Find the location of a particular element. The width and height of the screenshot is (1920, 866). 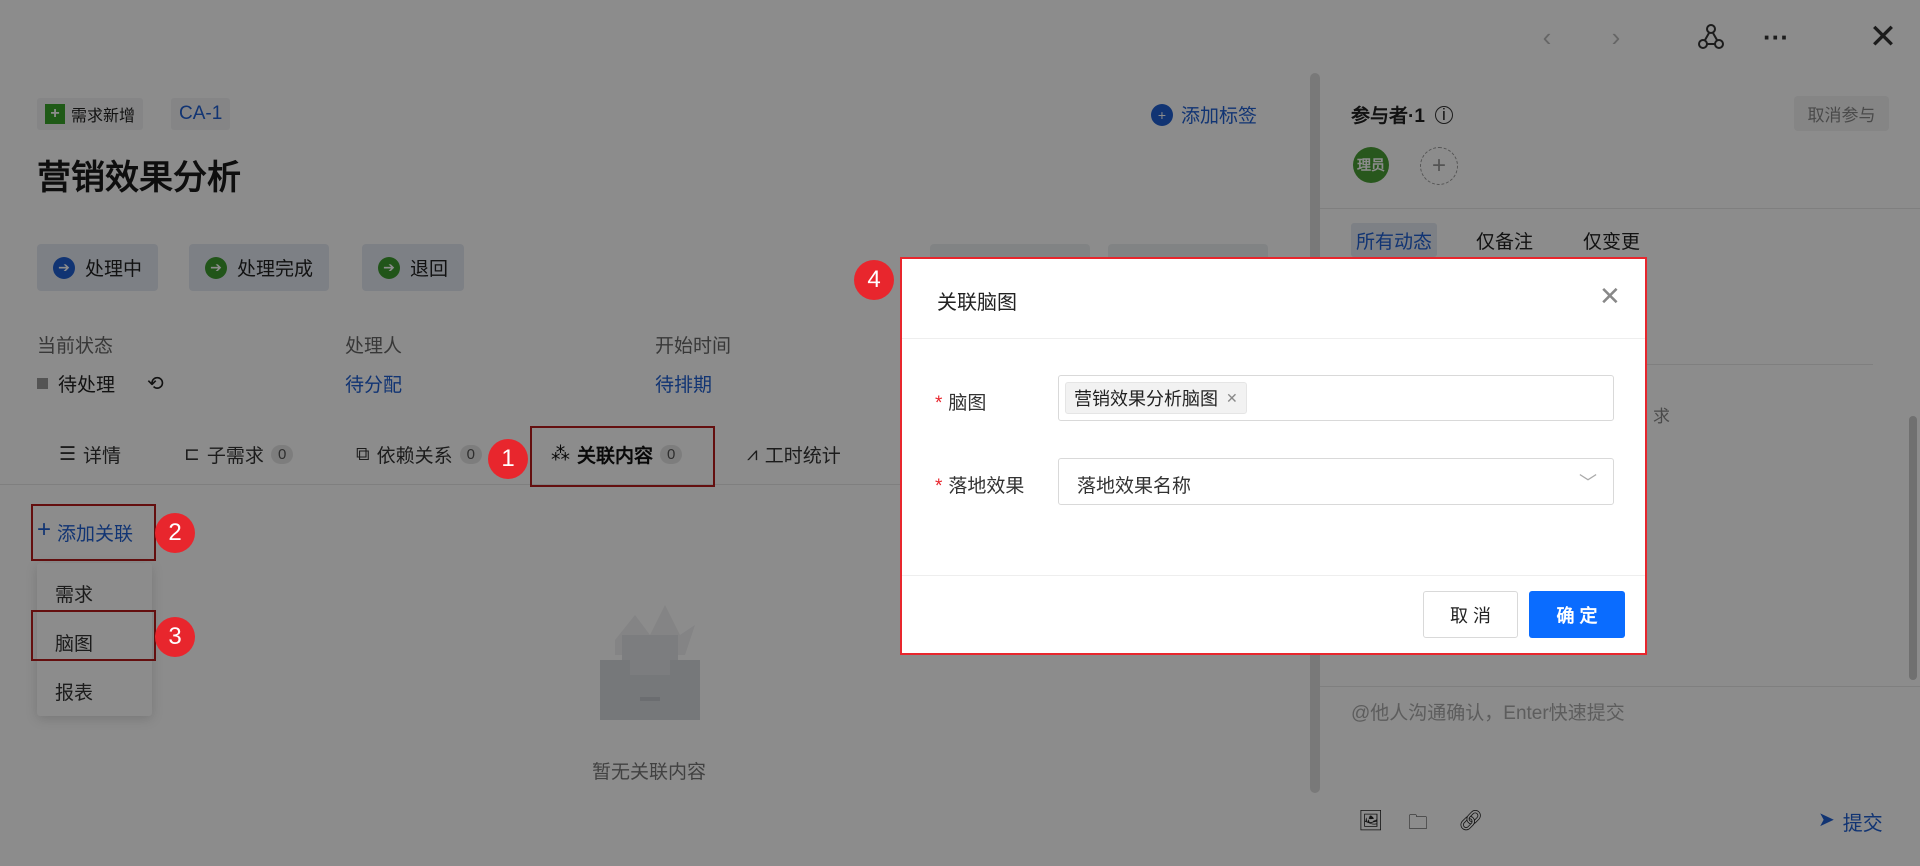

chevron-down-icon: ﹀ is located at coordinates (1588, 483).